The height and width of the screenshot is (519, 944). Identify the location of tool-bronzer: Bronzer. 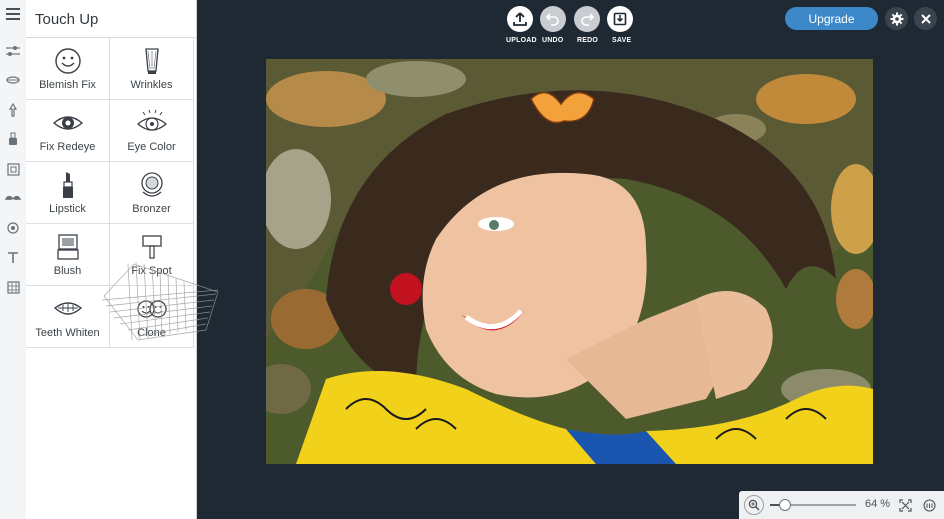
(152, 193).